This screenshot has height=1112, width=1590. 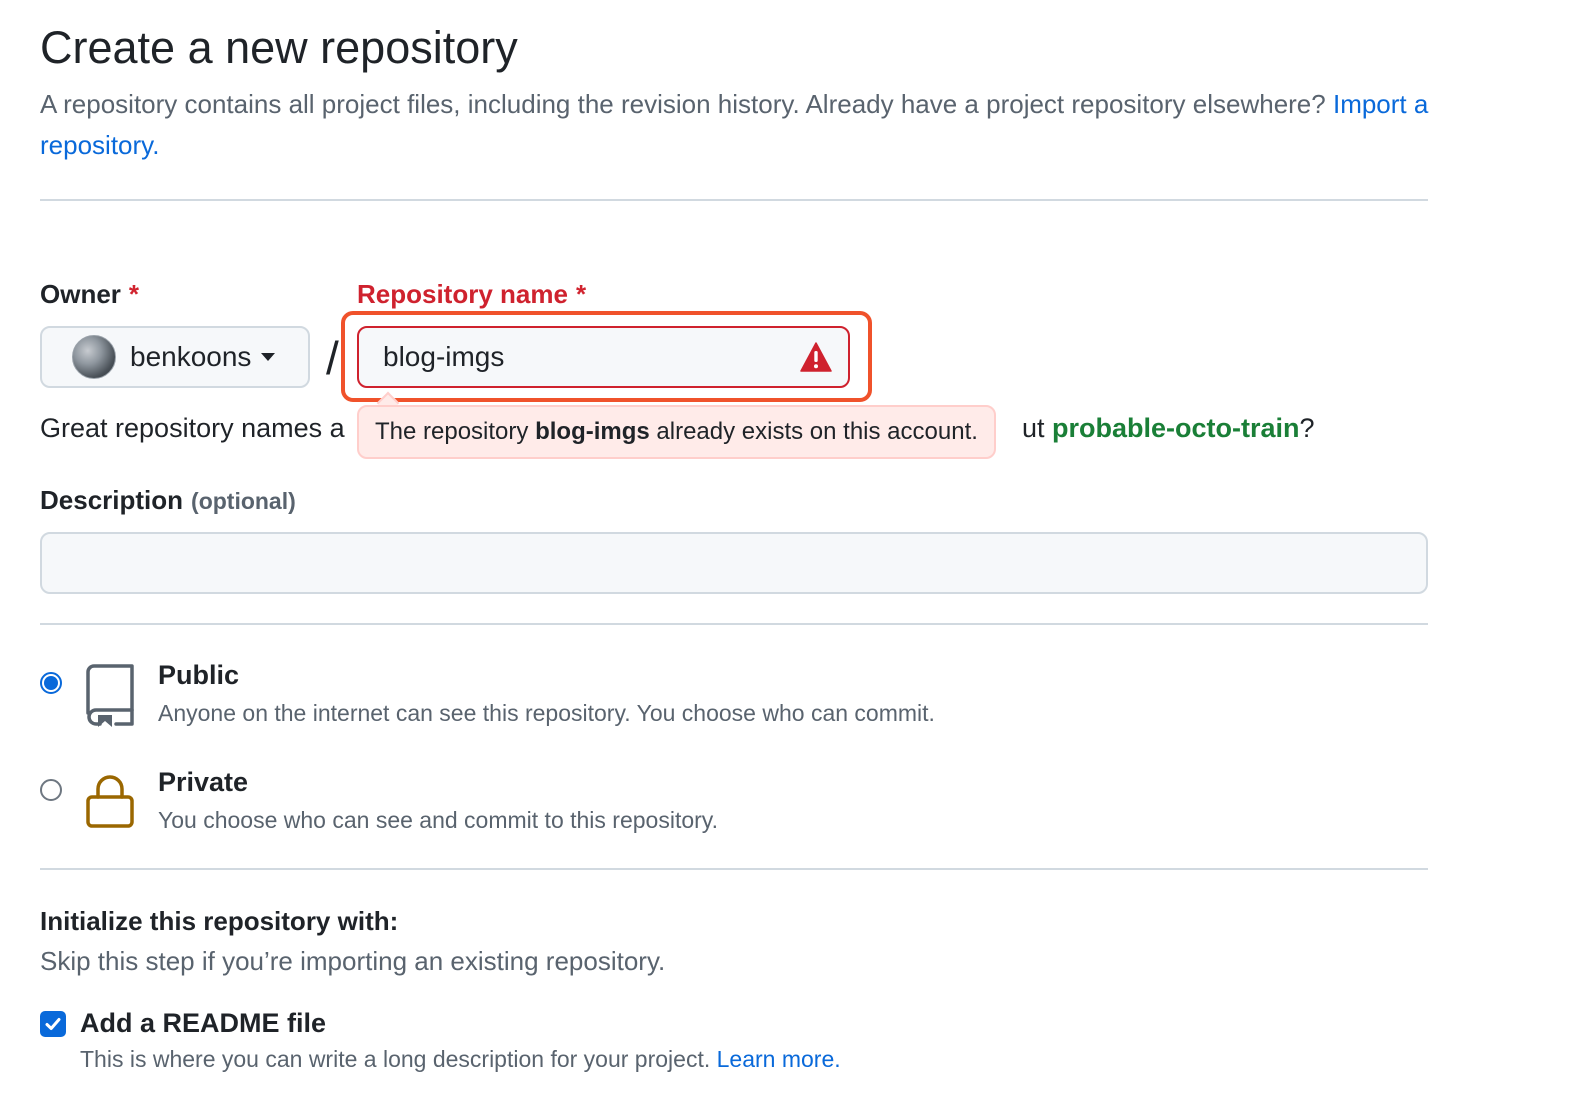 What do you see at coordinates (592, 431) in the screenshot?
I see `error-repo-name: blog-imgs` at bounding box center [592, 431].